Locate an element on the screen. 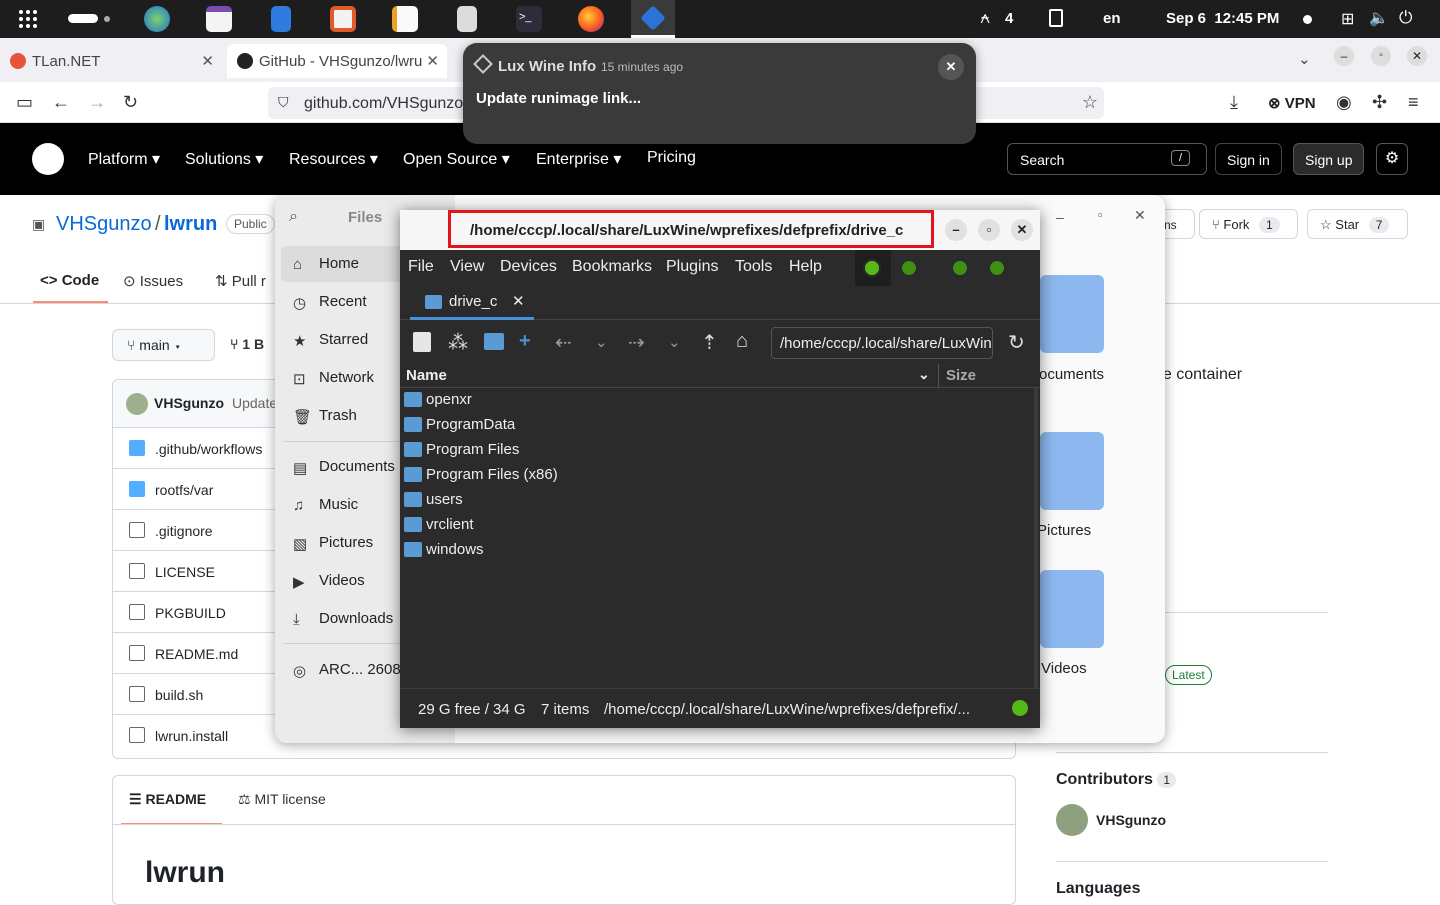 The image size is (1440, 905). repo-owner-link: VHSgunzo is located at coordinates (104, 224).